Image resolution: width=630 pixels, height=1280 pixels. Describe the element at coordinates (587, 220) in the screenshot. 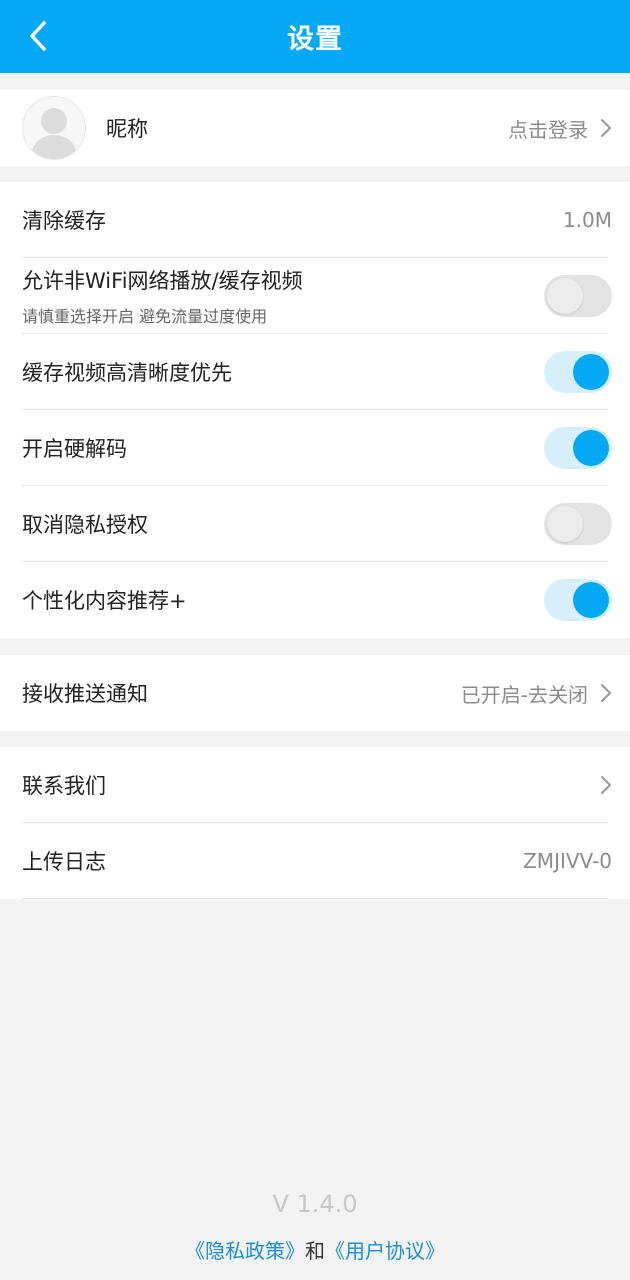

I see `cache-size-value: 1.0M` at that location.